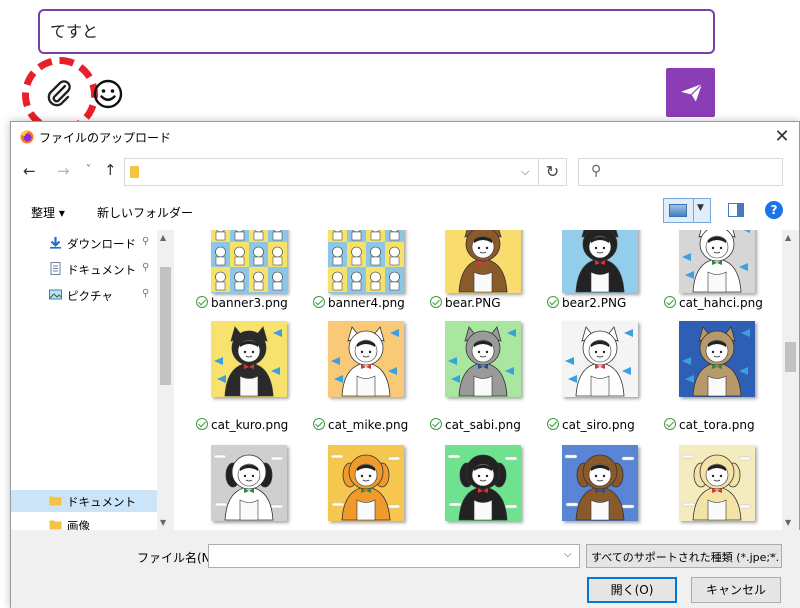 Image resolution: width=800 pixels, height=608 pixels. Describe the element at coordinates (78, 524) in the screenshot. I see `tree-item-label: 画像` at that location.